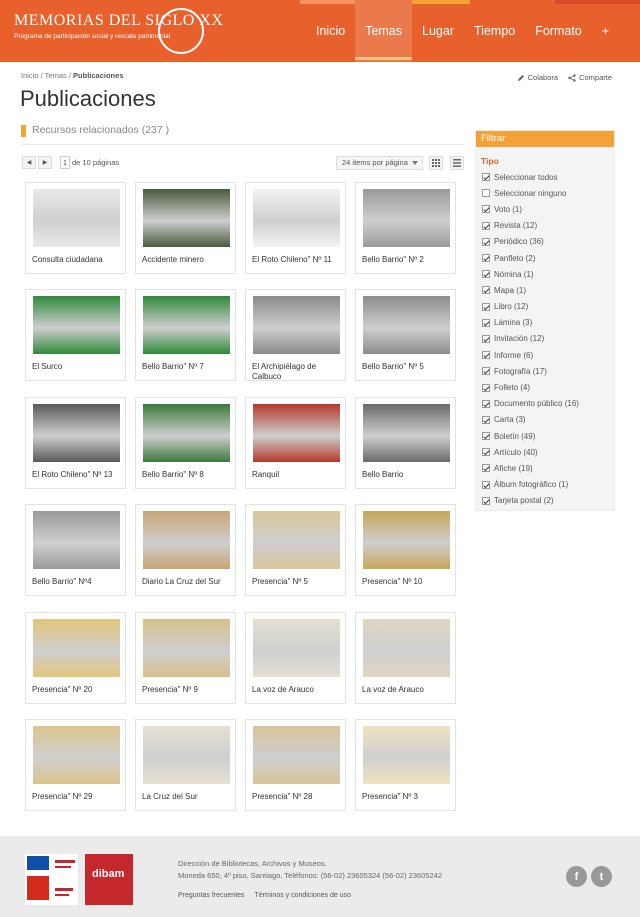 This screenshot has height=917, width=640. What do you see at coordinates (78, 582) in the screenshot?
I see `result-title: Bello Barrio" Nº4` at bounding box center [78, 582].